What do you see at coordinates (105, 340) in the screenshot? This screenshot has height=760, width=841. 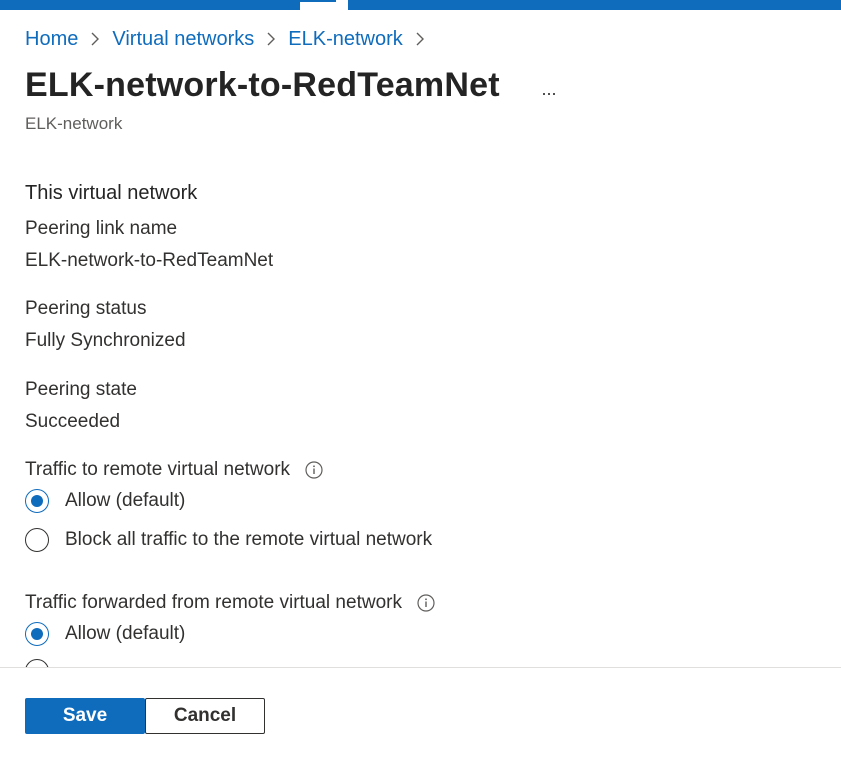 I see `peering-status-value: Fully Synchronized` at bounding box center [105, 340].